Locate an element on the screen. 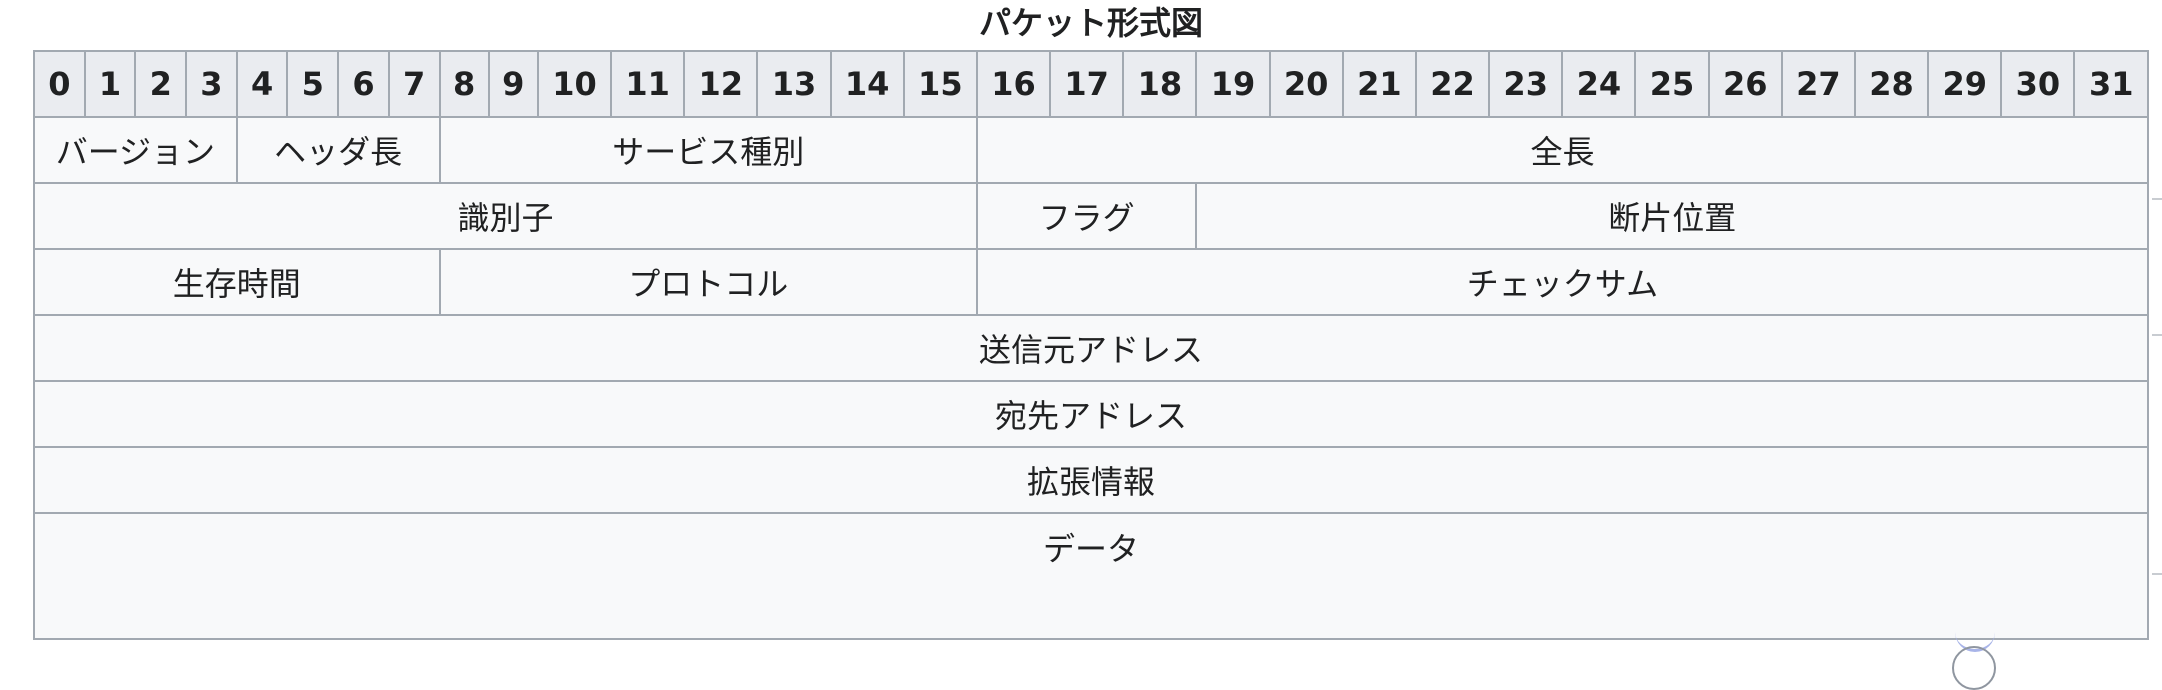 The width and height of the screenshot is (2162, 690). field-version: バージョン is located at coordinates (135, 150).